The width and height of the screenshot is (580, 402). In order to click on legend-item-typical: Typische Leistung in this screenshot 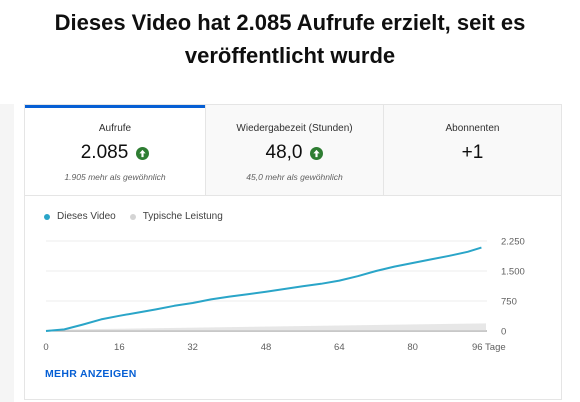, I will do `click(176, 216)`.